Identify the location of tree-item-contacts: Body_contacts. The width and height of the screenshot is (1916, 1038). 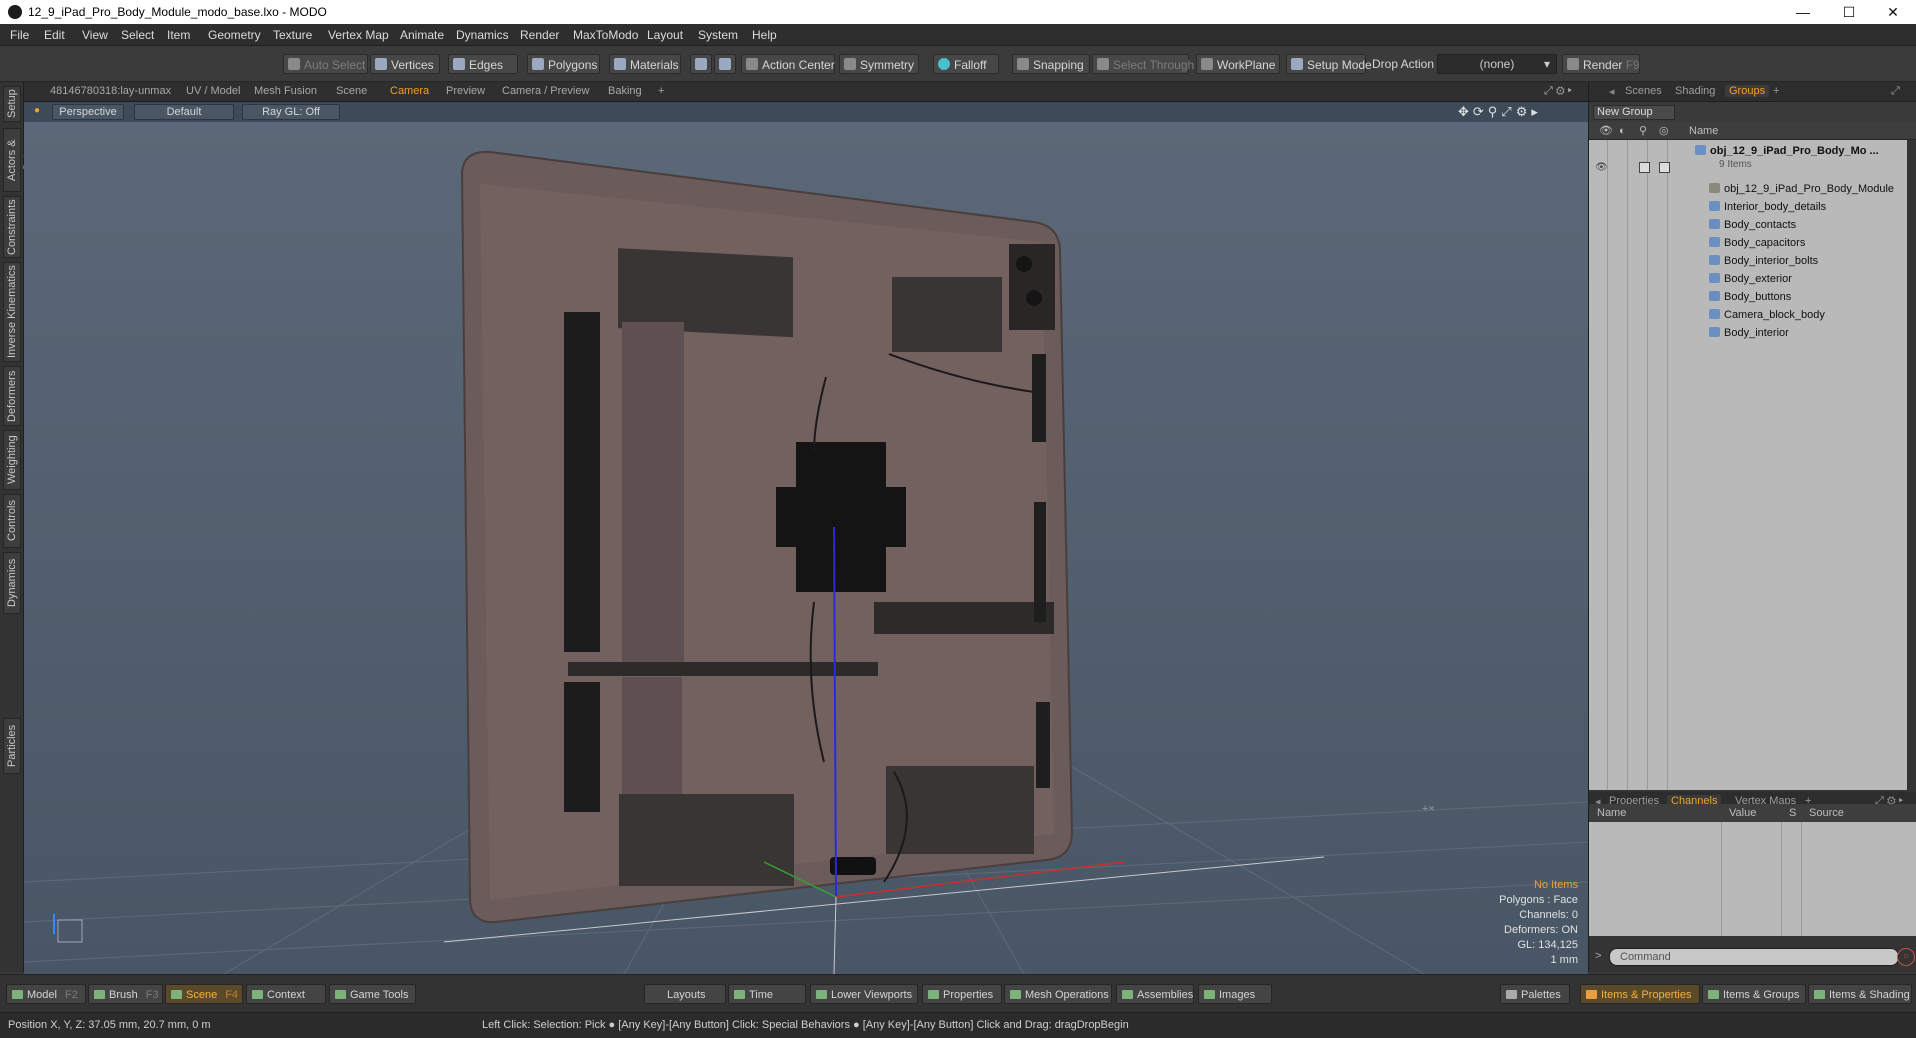
(1752, 225).